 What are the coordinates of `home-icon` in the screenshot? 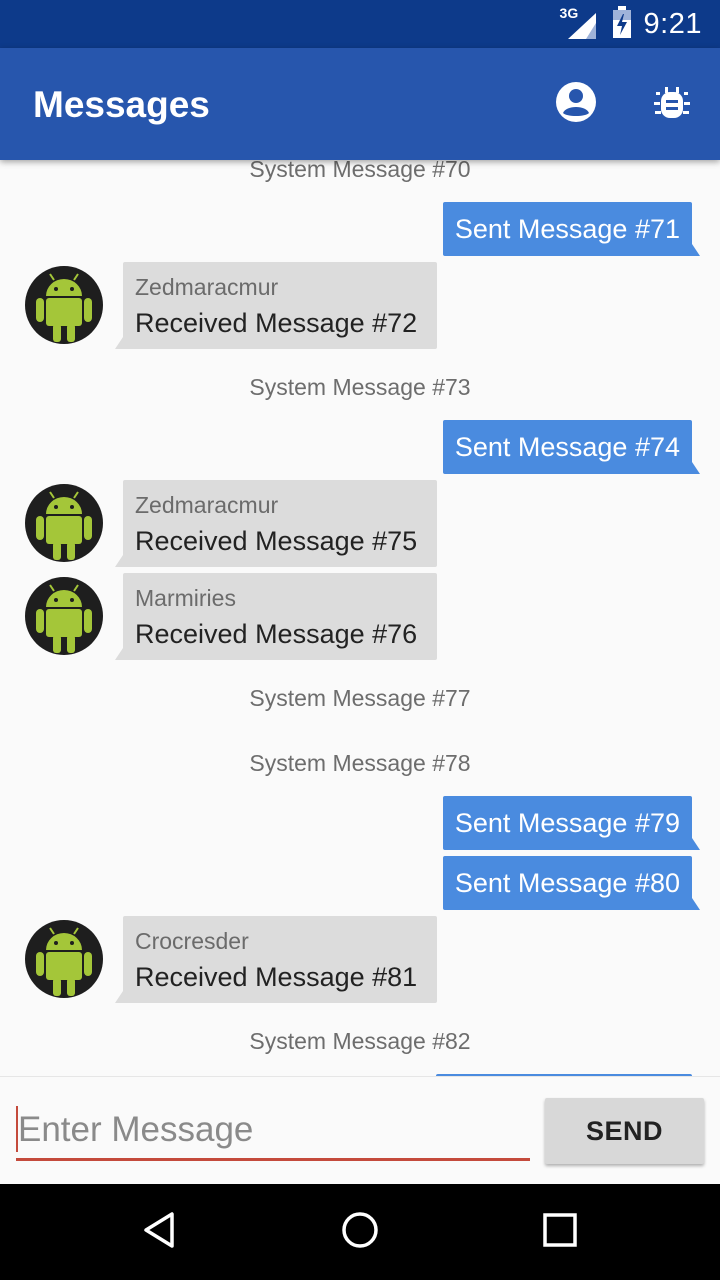 It's located at (360, 1232).